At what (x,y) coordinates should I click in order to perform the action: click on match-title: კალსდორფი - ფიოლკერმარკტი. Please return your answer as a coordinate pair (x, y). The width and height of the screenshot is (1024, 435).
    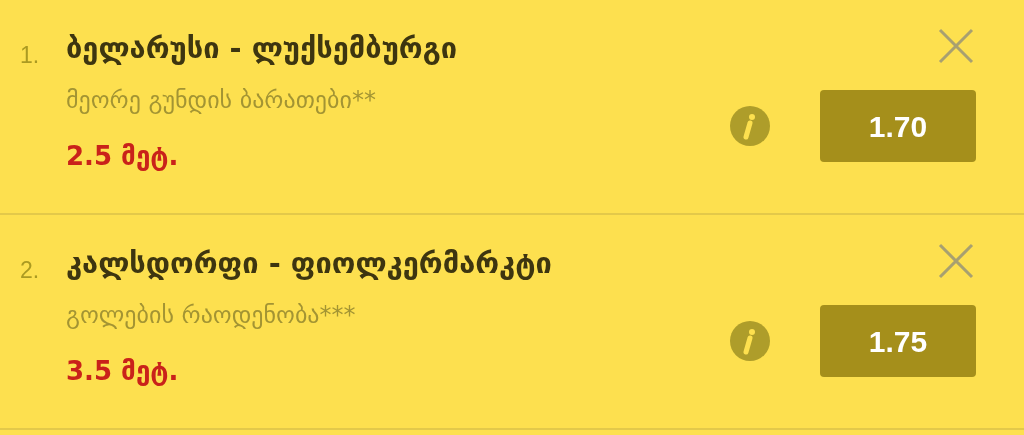
    Looking at the image, I should click on (309, 263).